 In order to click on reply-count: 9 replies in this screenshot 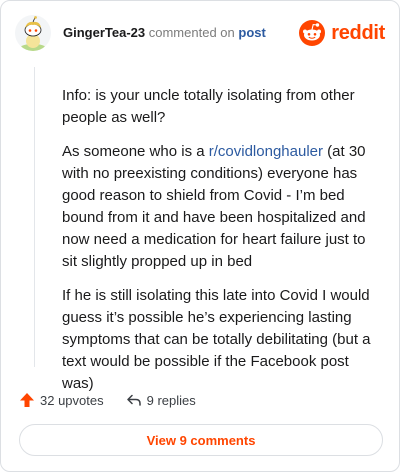, I will do `click(171, 400)`.